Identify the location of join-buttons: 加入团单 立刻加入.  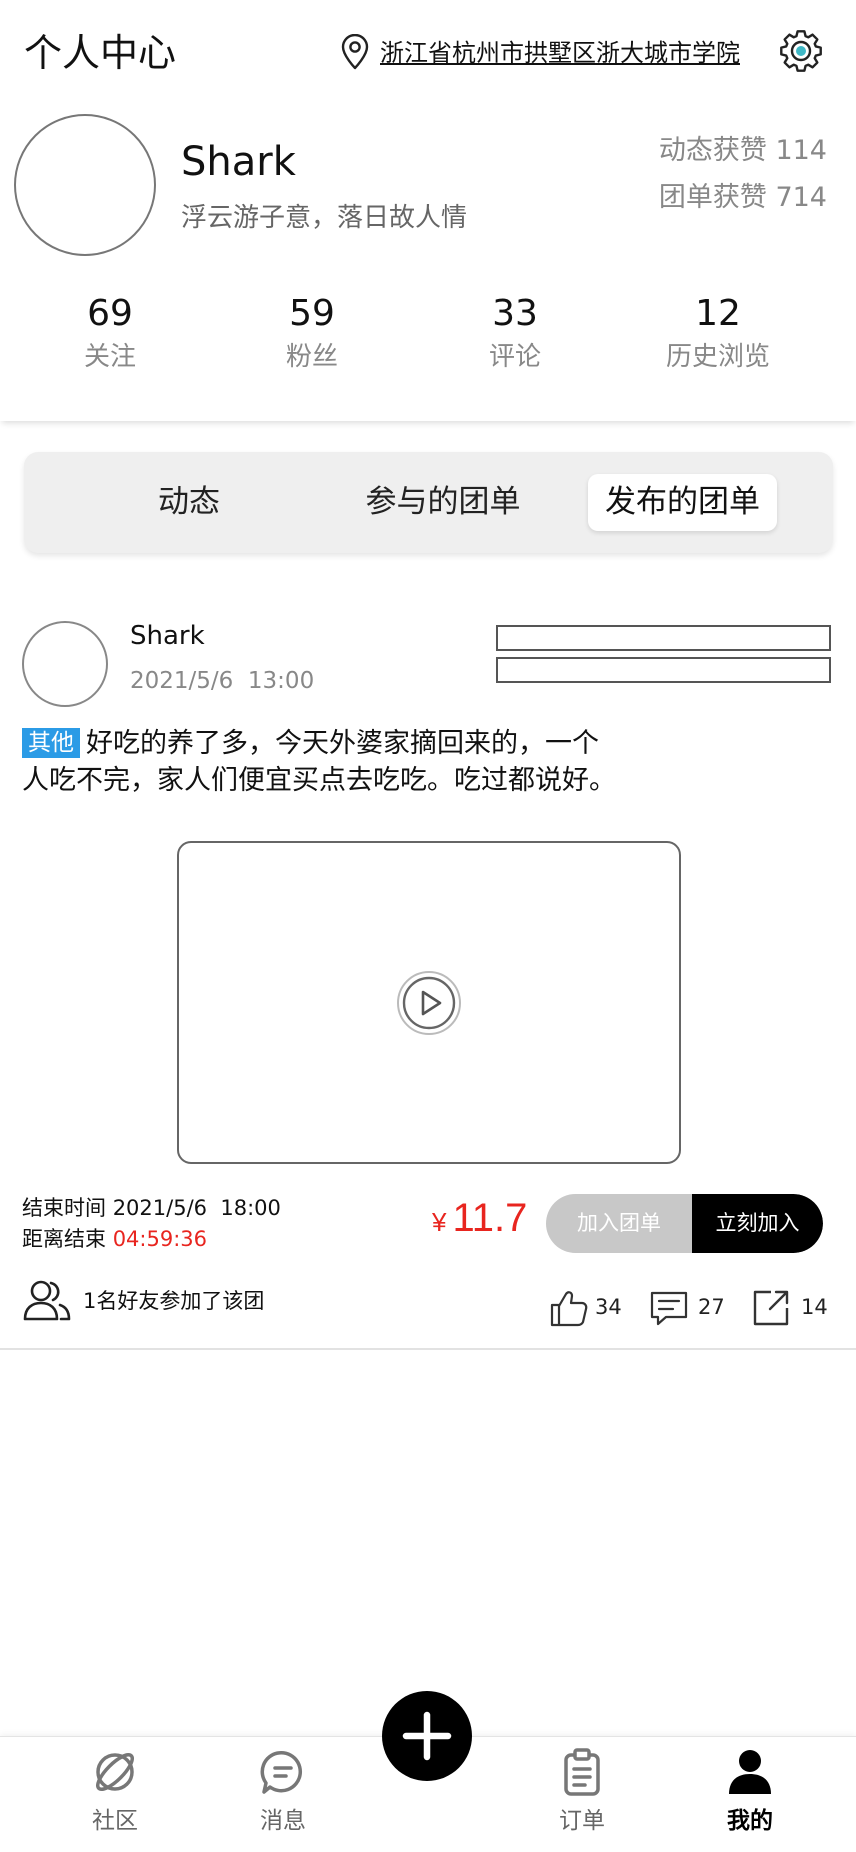
(684, 1223).